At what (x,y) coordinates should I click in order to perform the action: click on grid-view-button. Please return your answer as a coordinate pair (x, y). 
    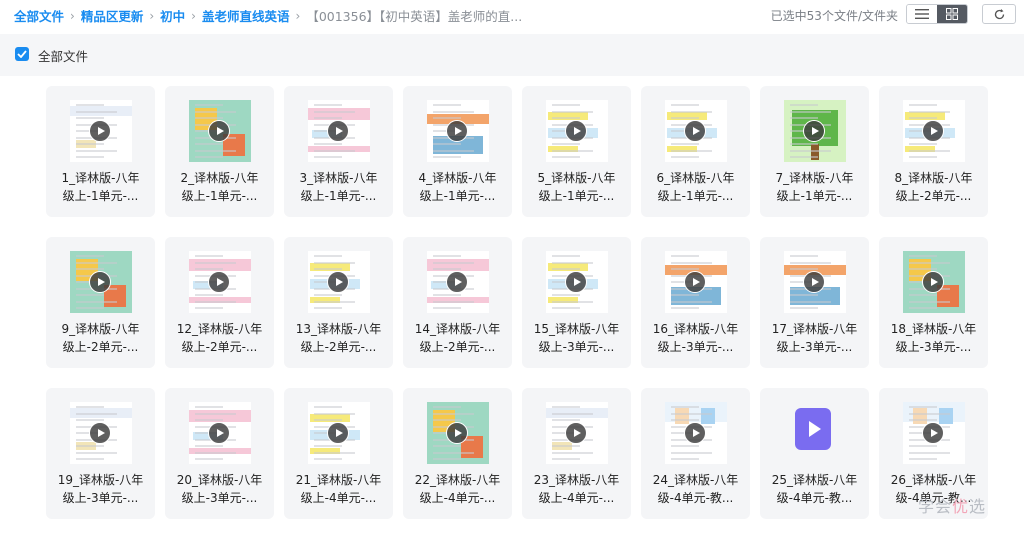
    Looking at the image, I should click on (952, 14).